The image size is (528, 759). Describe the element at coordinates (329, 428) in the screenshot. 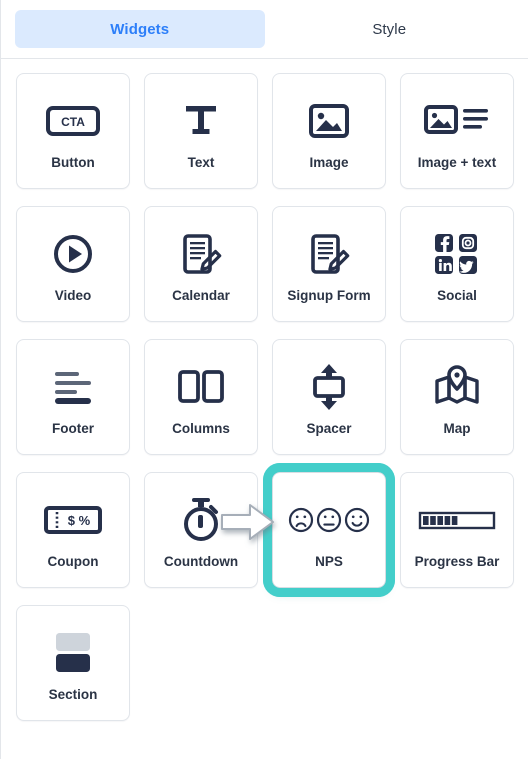

I see `widget-card-label: Spacer` at that location.